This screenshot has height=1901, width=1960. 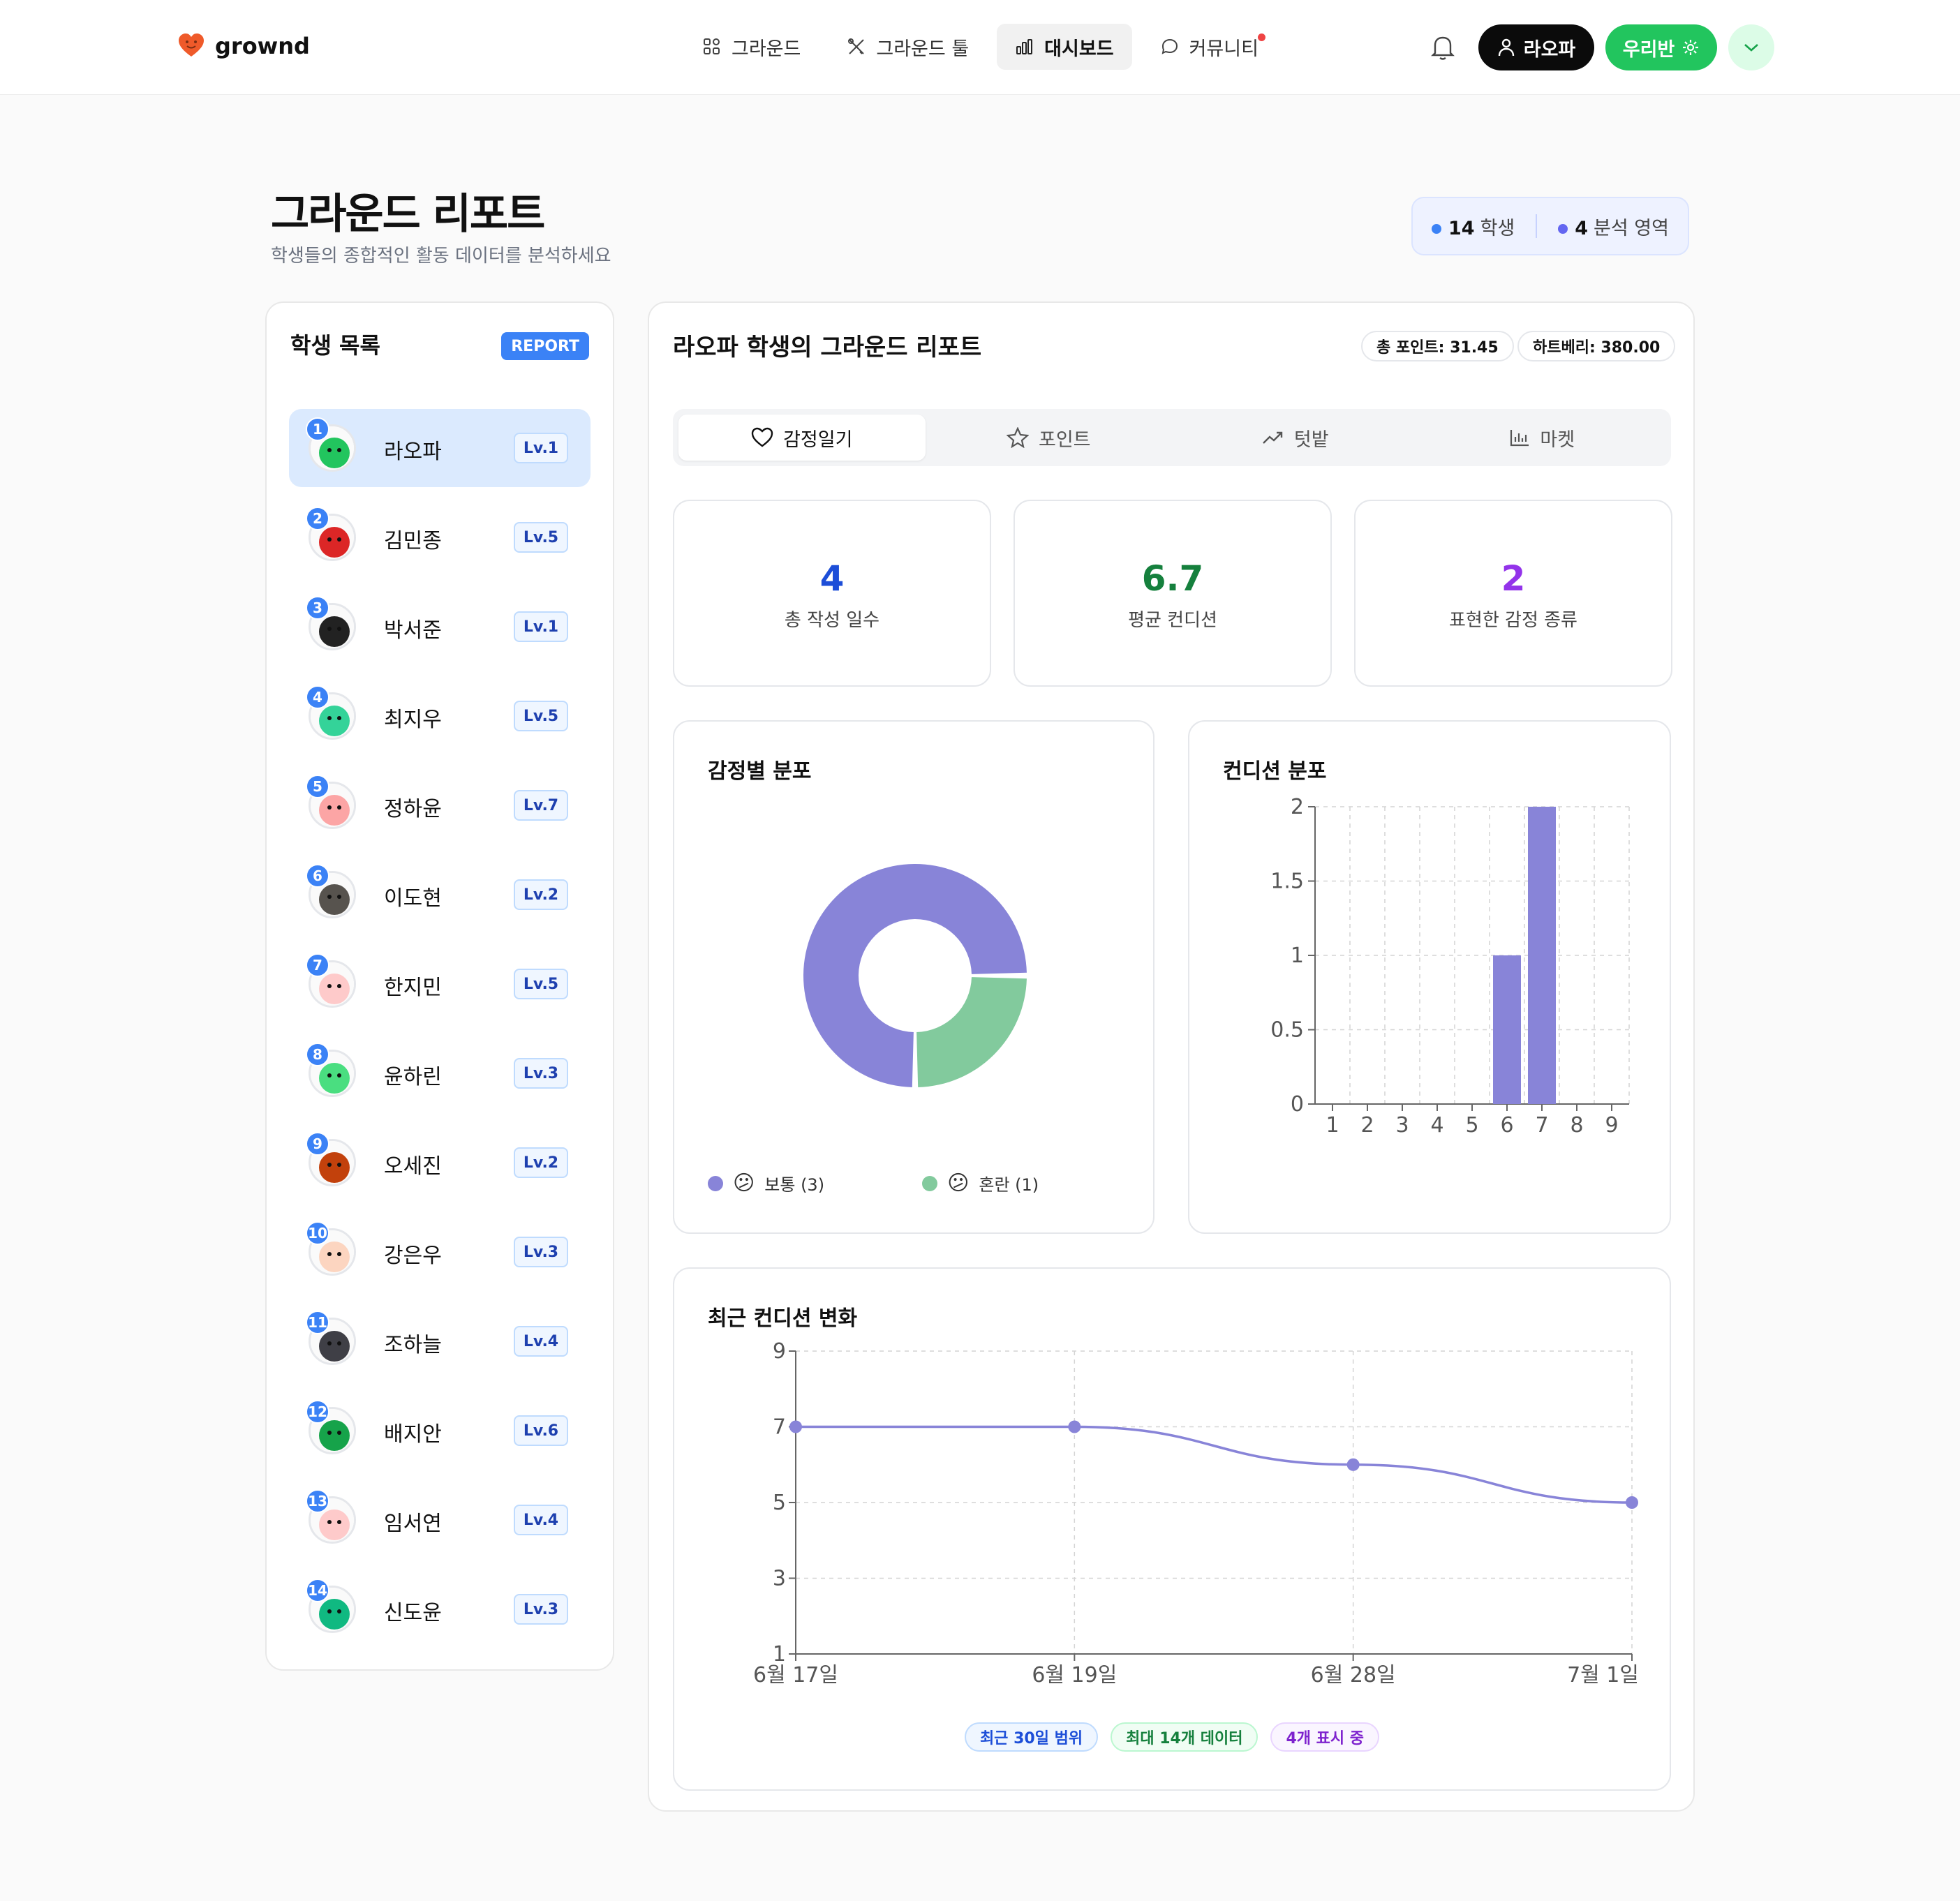 What do you see at coordinates (1196, 1513) in the screenshot?
I see `condition-line-chart: 135796월 17일 6월 19일 6월 28일 7월 1일` at bounding box center [1196, 1513].